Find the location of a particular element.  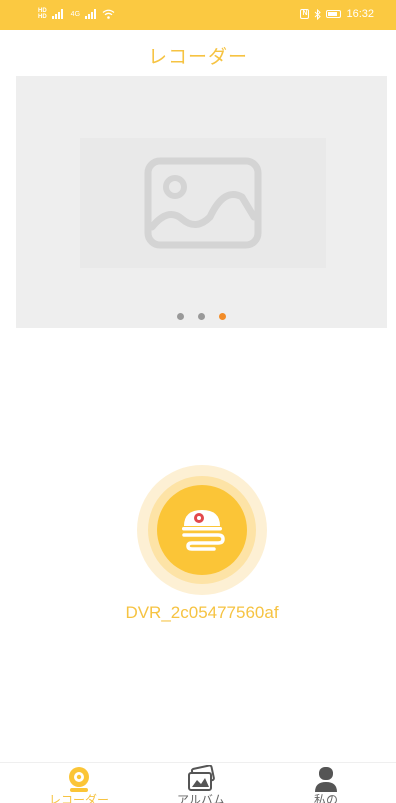

battery-icon is located at coordinates (334, 14).